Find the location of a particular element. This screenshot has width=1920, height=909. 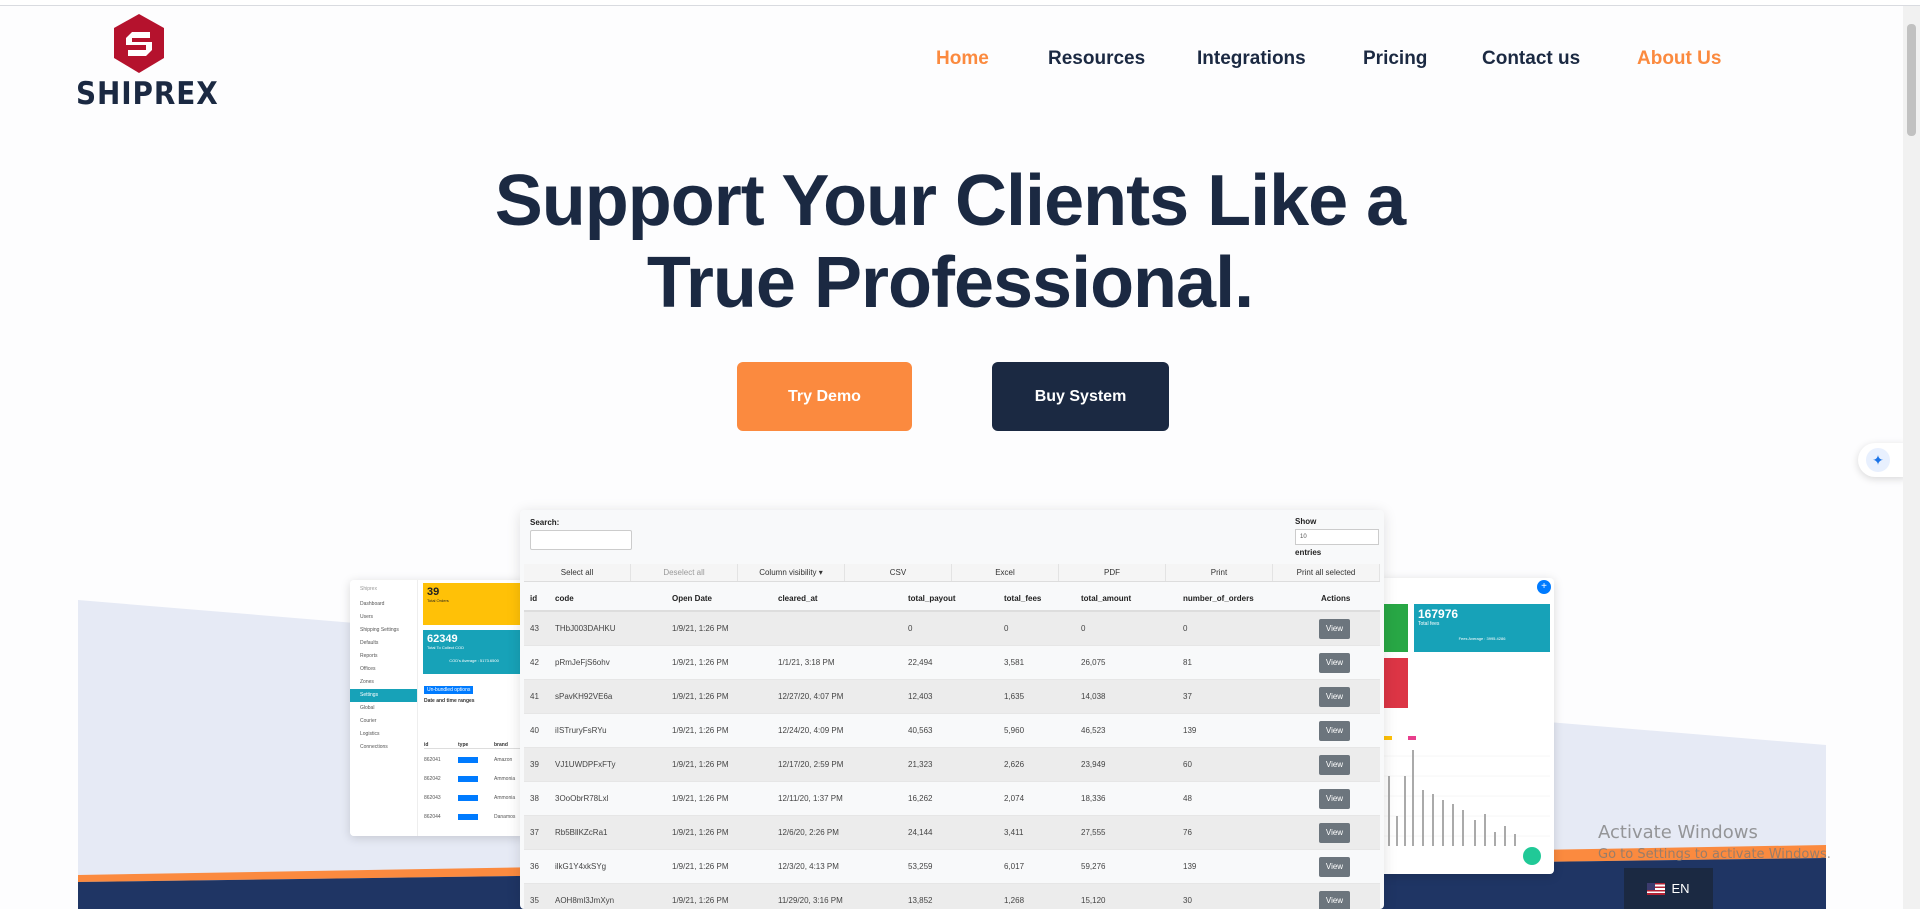

language-switcher: EN is located at coordinates (1668, 888).